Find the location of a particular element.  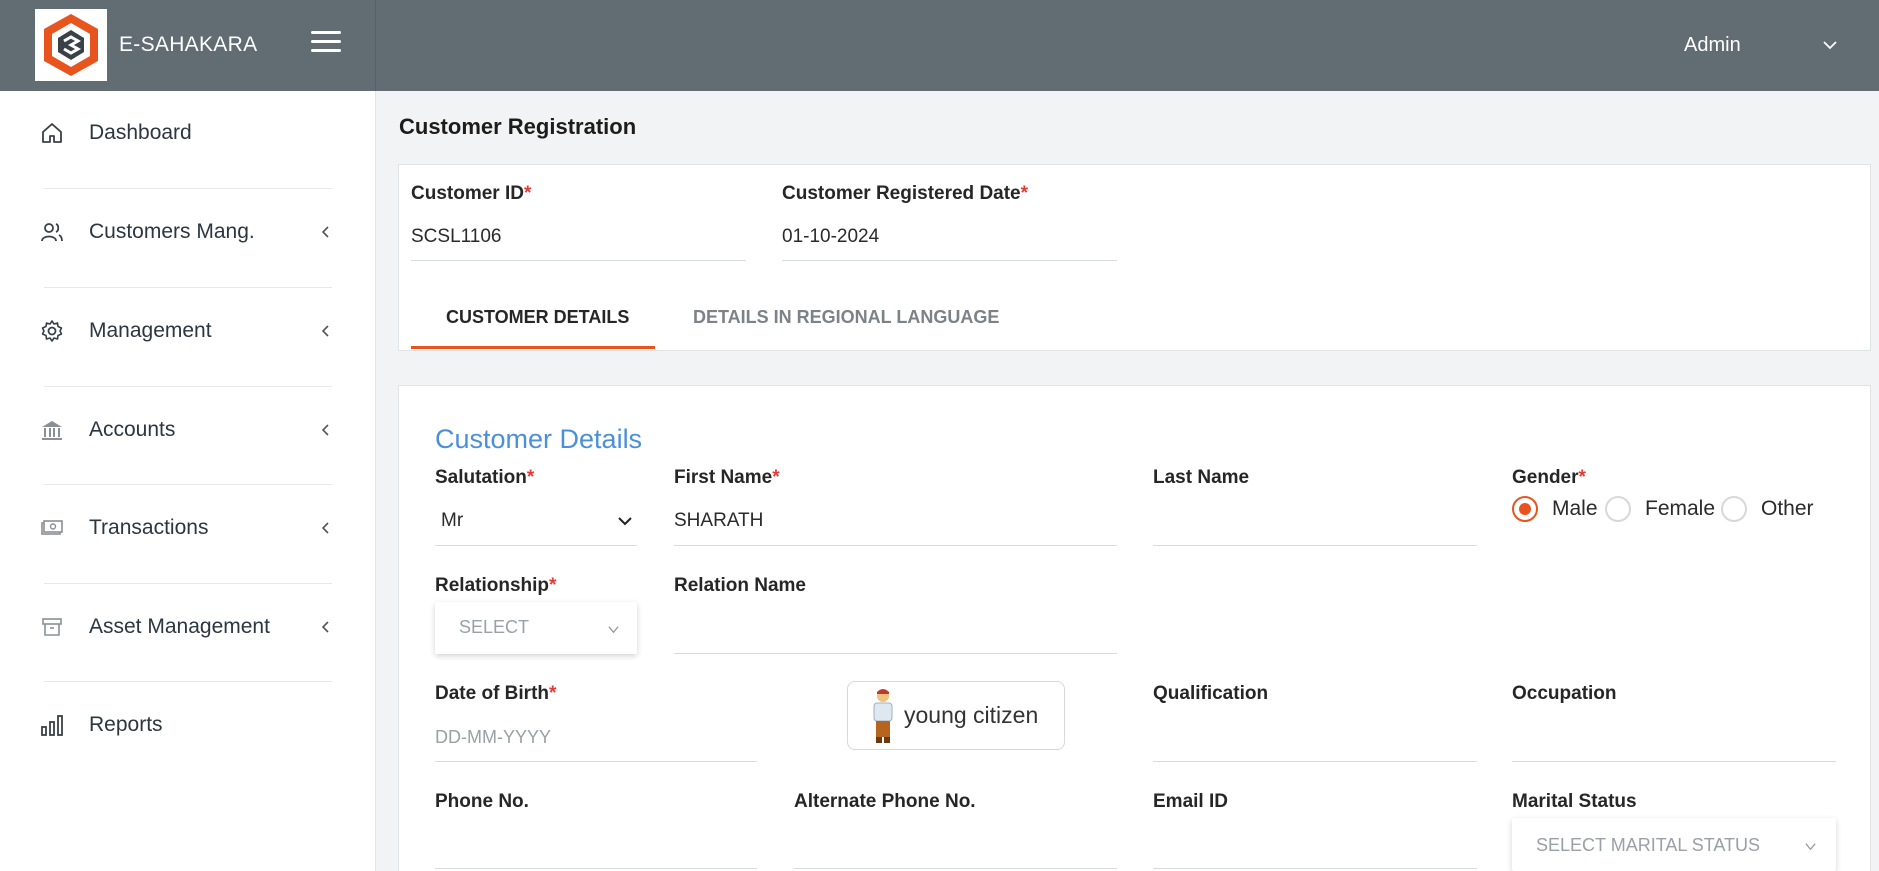

first-name-underline is located at coordinates (895, 545).